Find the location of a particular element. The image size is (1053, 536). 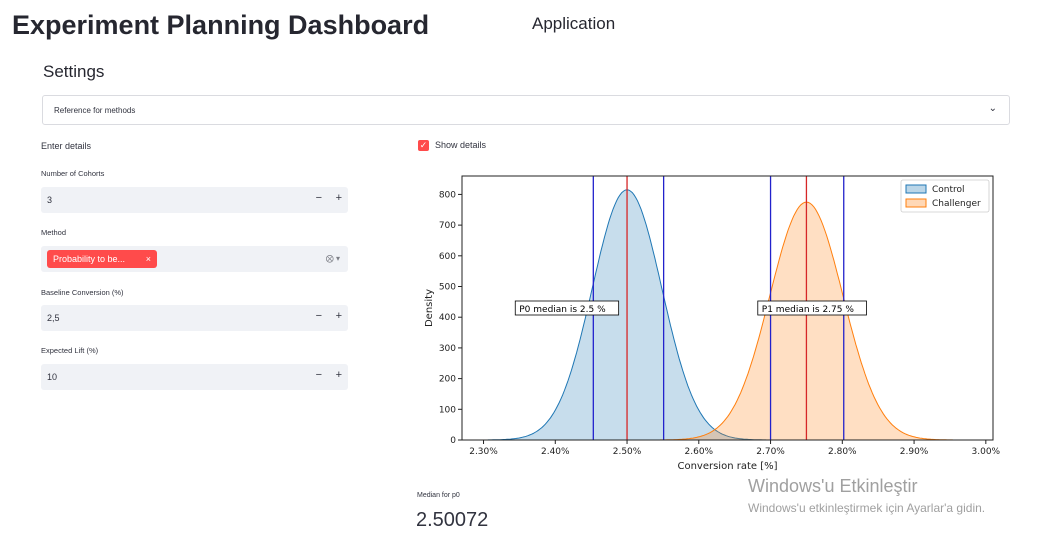

x-tick-label-5: 2.80% is located at coordinates (842, 452).